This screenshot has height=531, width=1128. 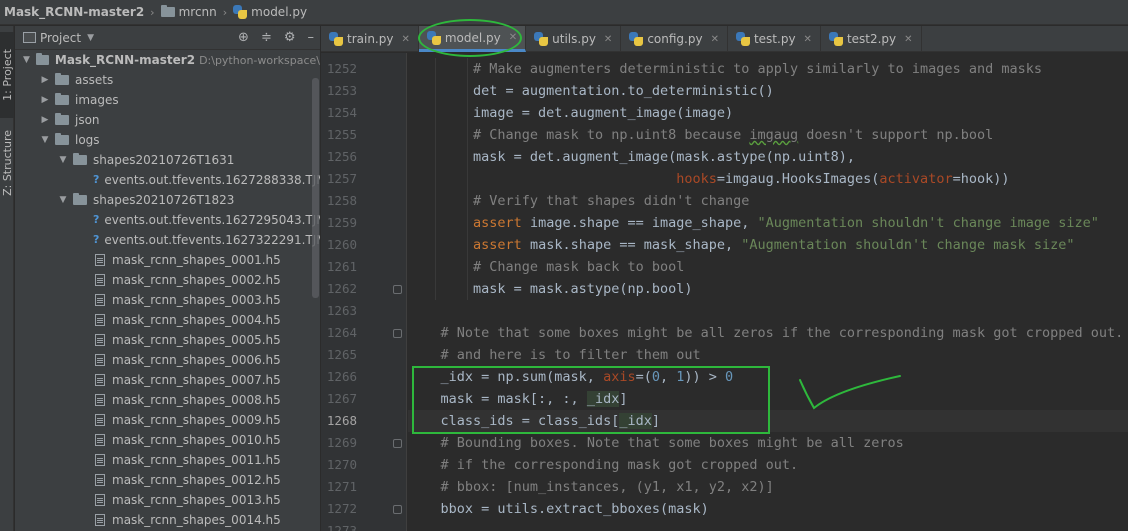 I want to click on python-file-icon, so click(x=541, y=39).